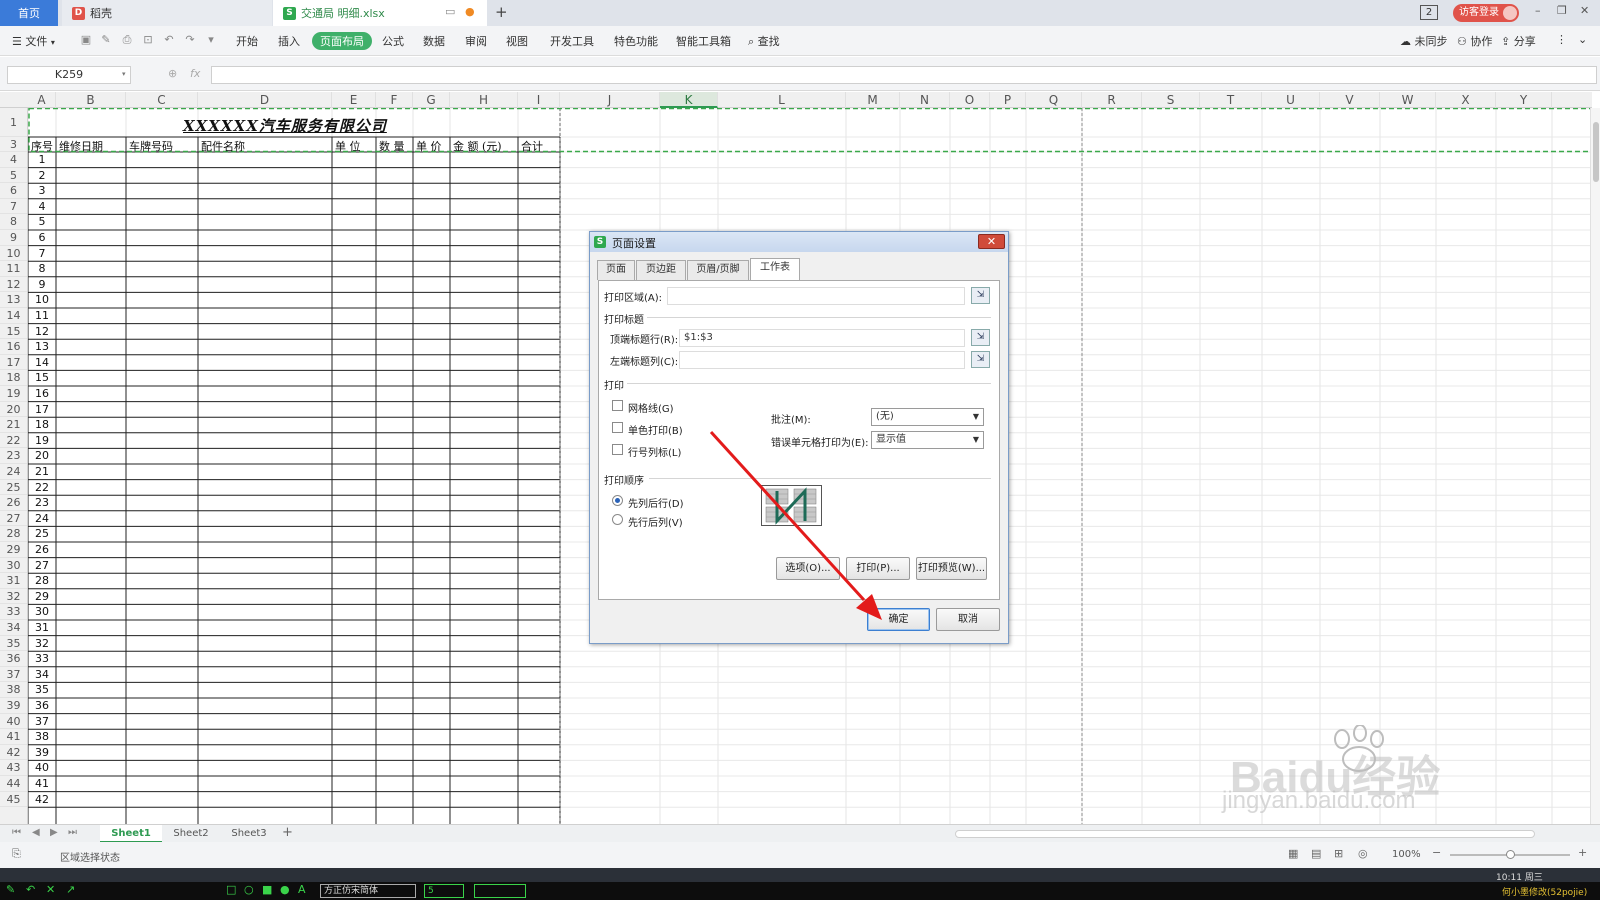 The width and height of the screenshot is (1600, 900). What do you see at coordinates (517, 41) in the screenshot?
I see `menu-view: 视图` at bounding box center [517, 41].